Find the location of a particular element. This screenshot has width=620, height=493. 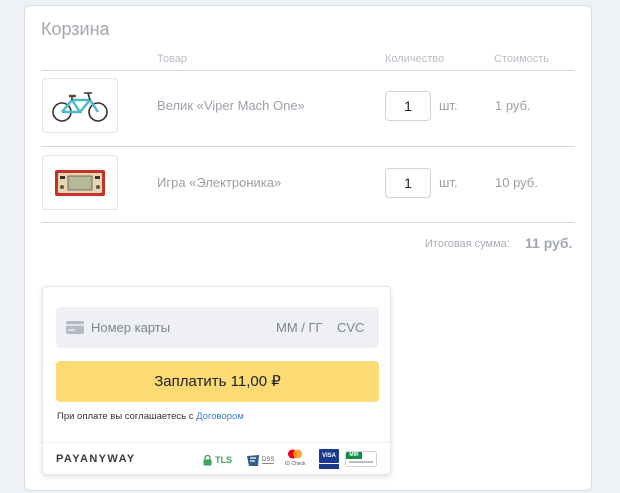

item-price: 10 руб. is located at coordinates (516, 182).